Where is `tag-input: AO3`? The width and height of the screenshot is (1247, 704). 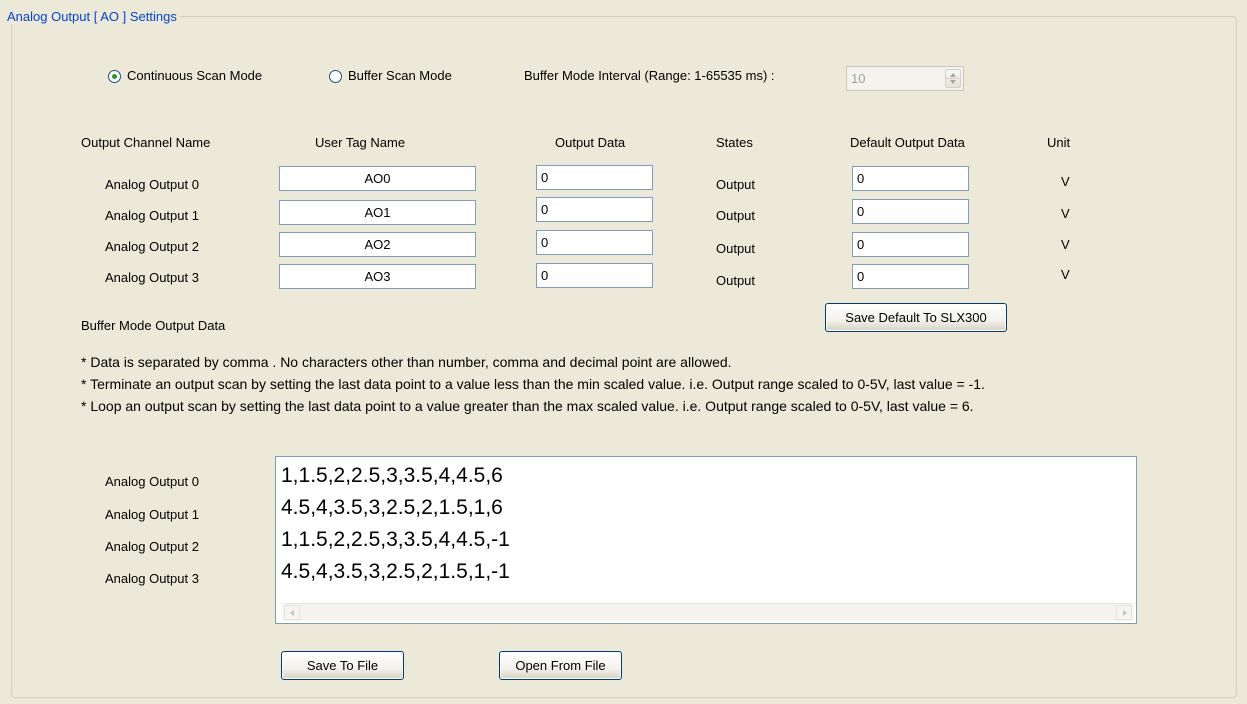
tag-input: AO3 is located at coordinates (377, 276).